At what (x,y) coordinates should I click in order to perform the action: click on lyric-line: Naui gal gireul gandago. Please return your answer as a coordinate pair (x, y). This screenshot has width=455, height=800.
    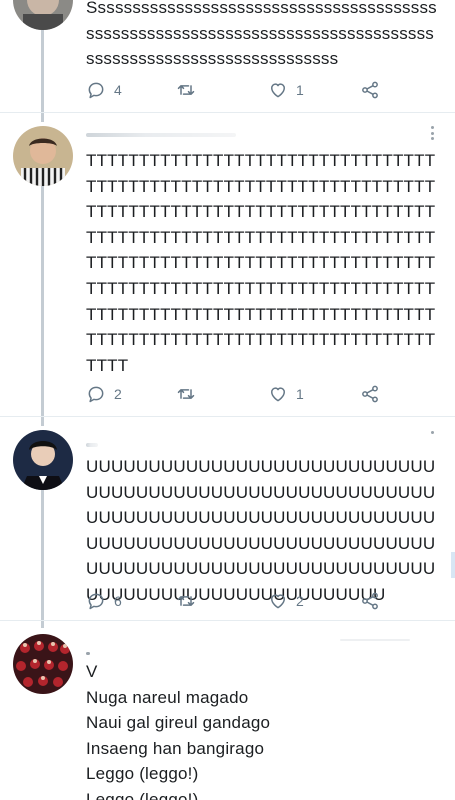
    Looking at the image, I should click on (178, 722).